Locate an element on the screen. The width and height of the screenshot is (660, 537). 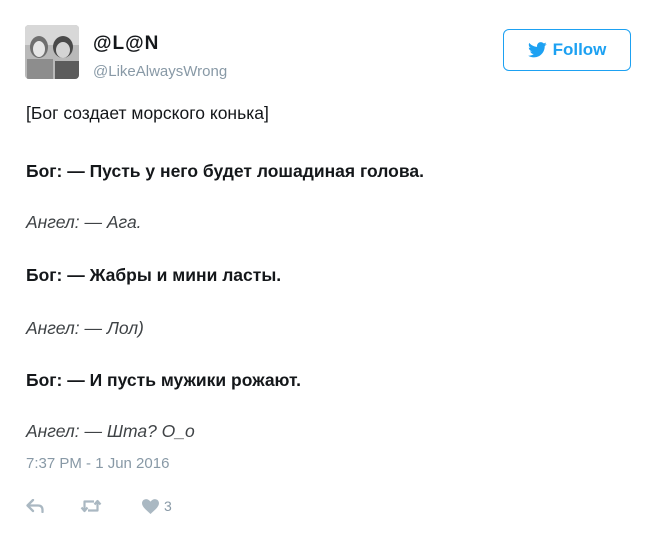
tweet-text-line: Ангел: — Шта? О_о is located at coordinates (110, 431).